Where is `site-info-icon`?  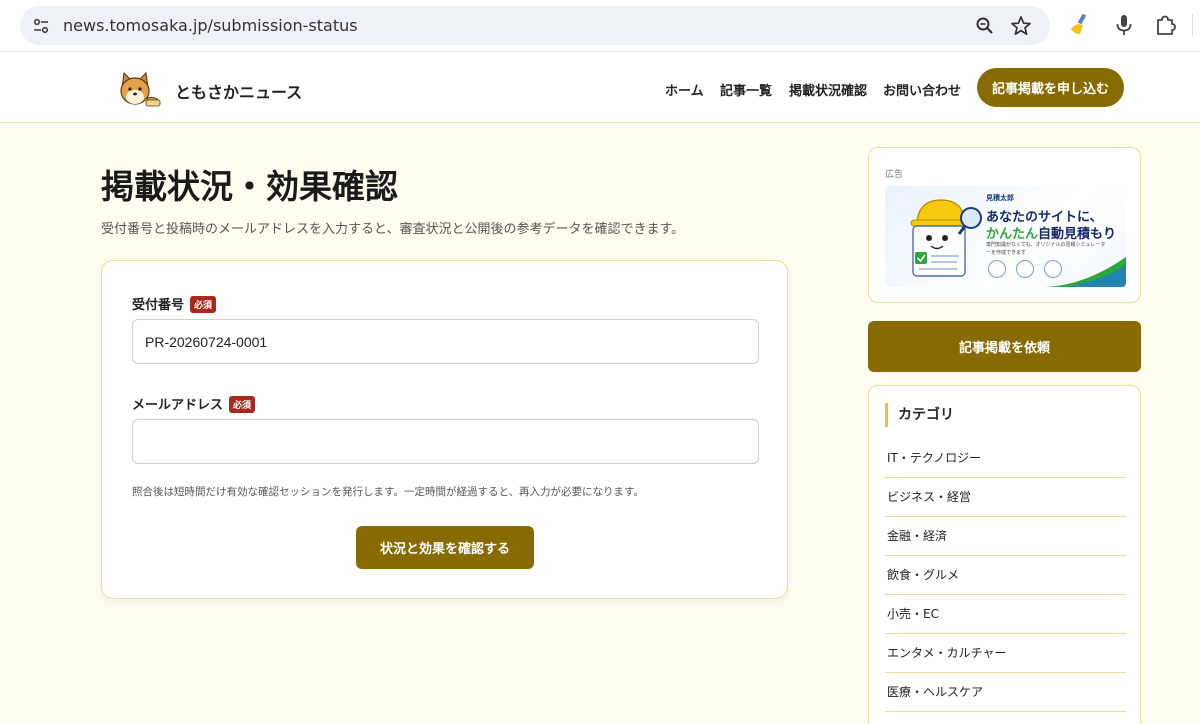 site-info-icon is located at coordinates (41, 26).